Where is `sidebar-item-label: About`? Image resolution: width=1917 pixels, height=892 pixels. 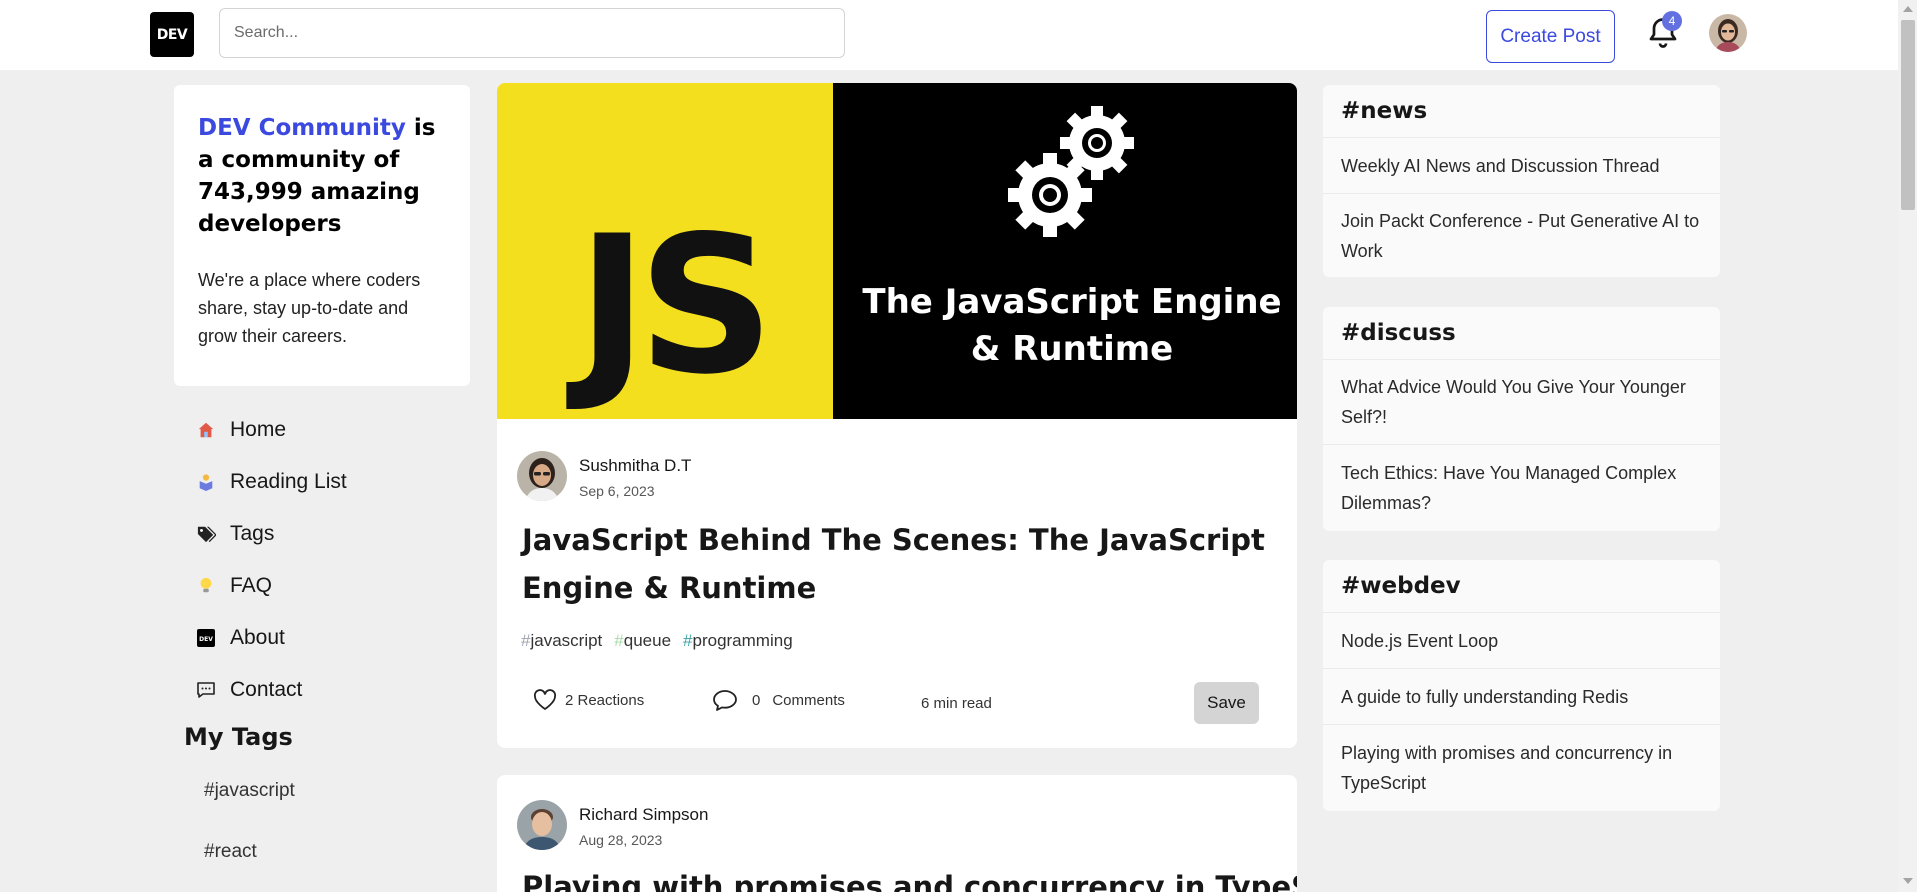
sidebar-item-label: About is located at coordinates (257, 637).